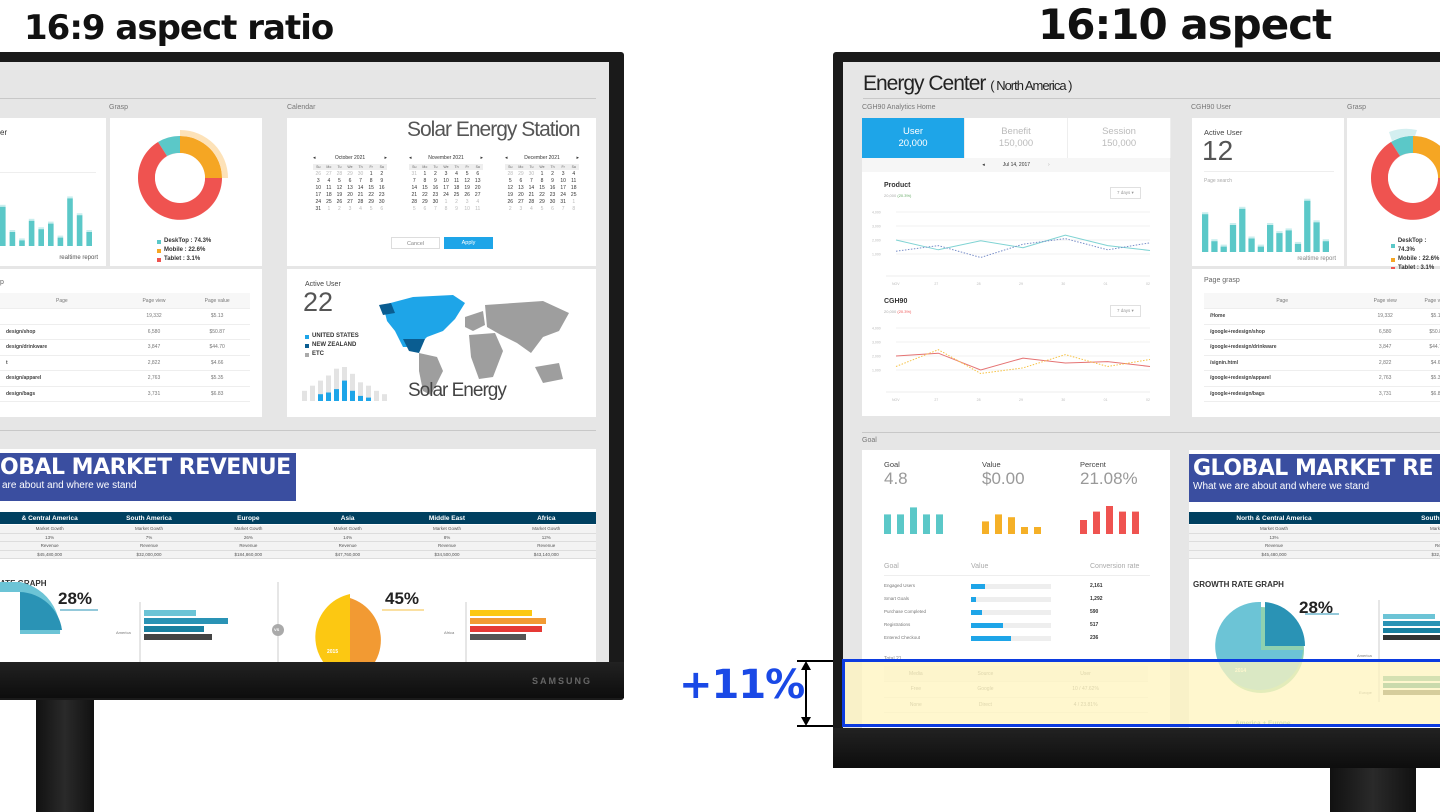 The image size is (1440, 812). I want to click on table-row: design/shop 6,580 $50.87, so click(125, 332).